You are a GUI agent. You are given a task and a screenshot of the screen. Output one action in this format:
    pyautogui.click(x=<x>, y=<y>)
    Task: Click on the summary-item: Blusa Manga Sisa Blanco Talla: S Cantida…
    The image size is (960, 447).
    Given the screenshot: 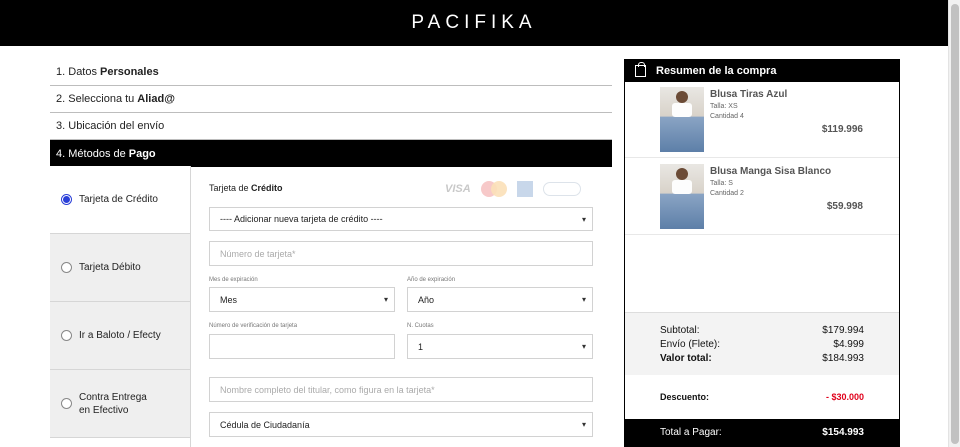 What is the action you would take?
    pyautogui.click(x=762, y=197)
    